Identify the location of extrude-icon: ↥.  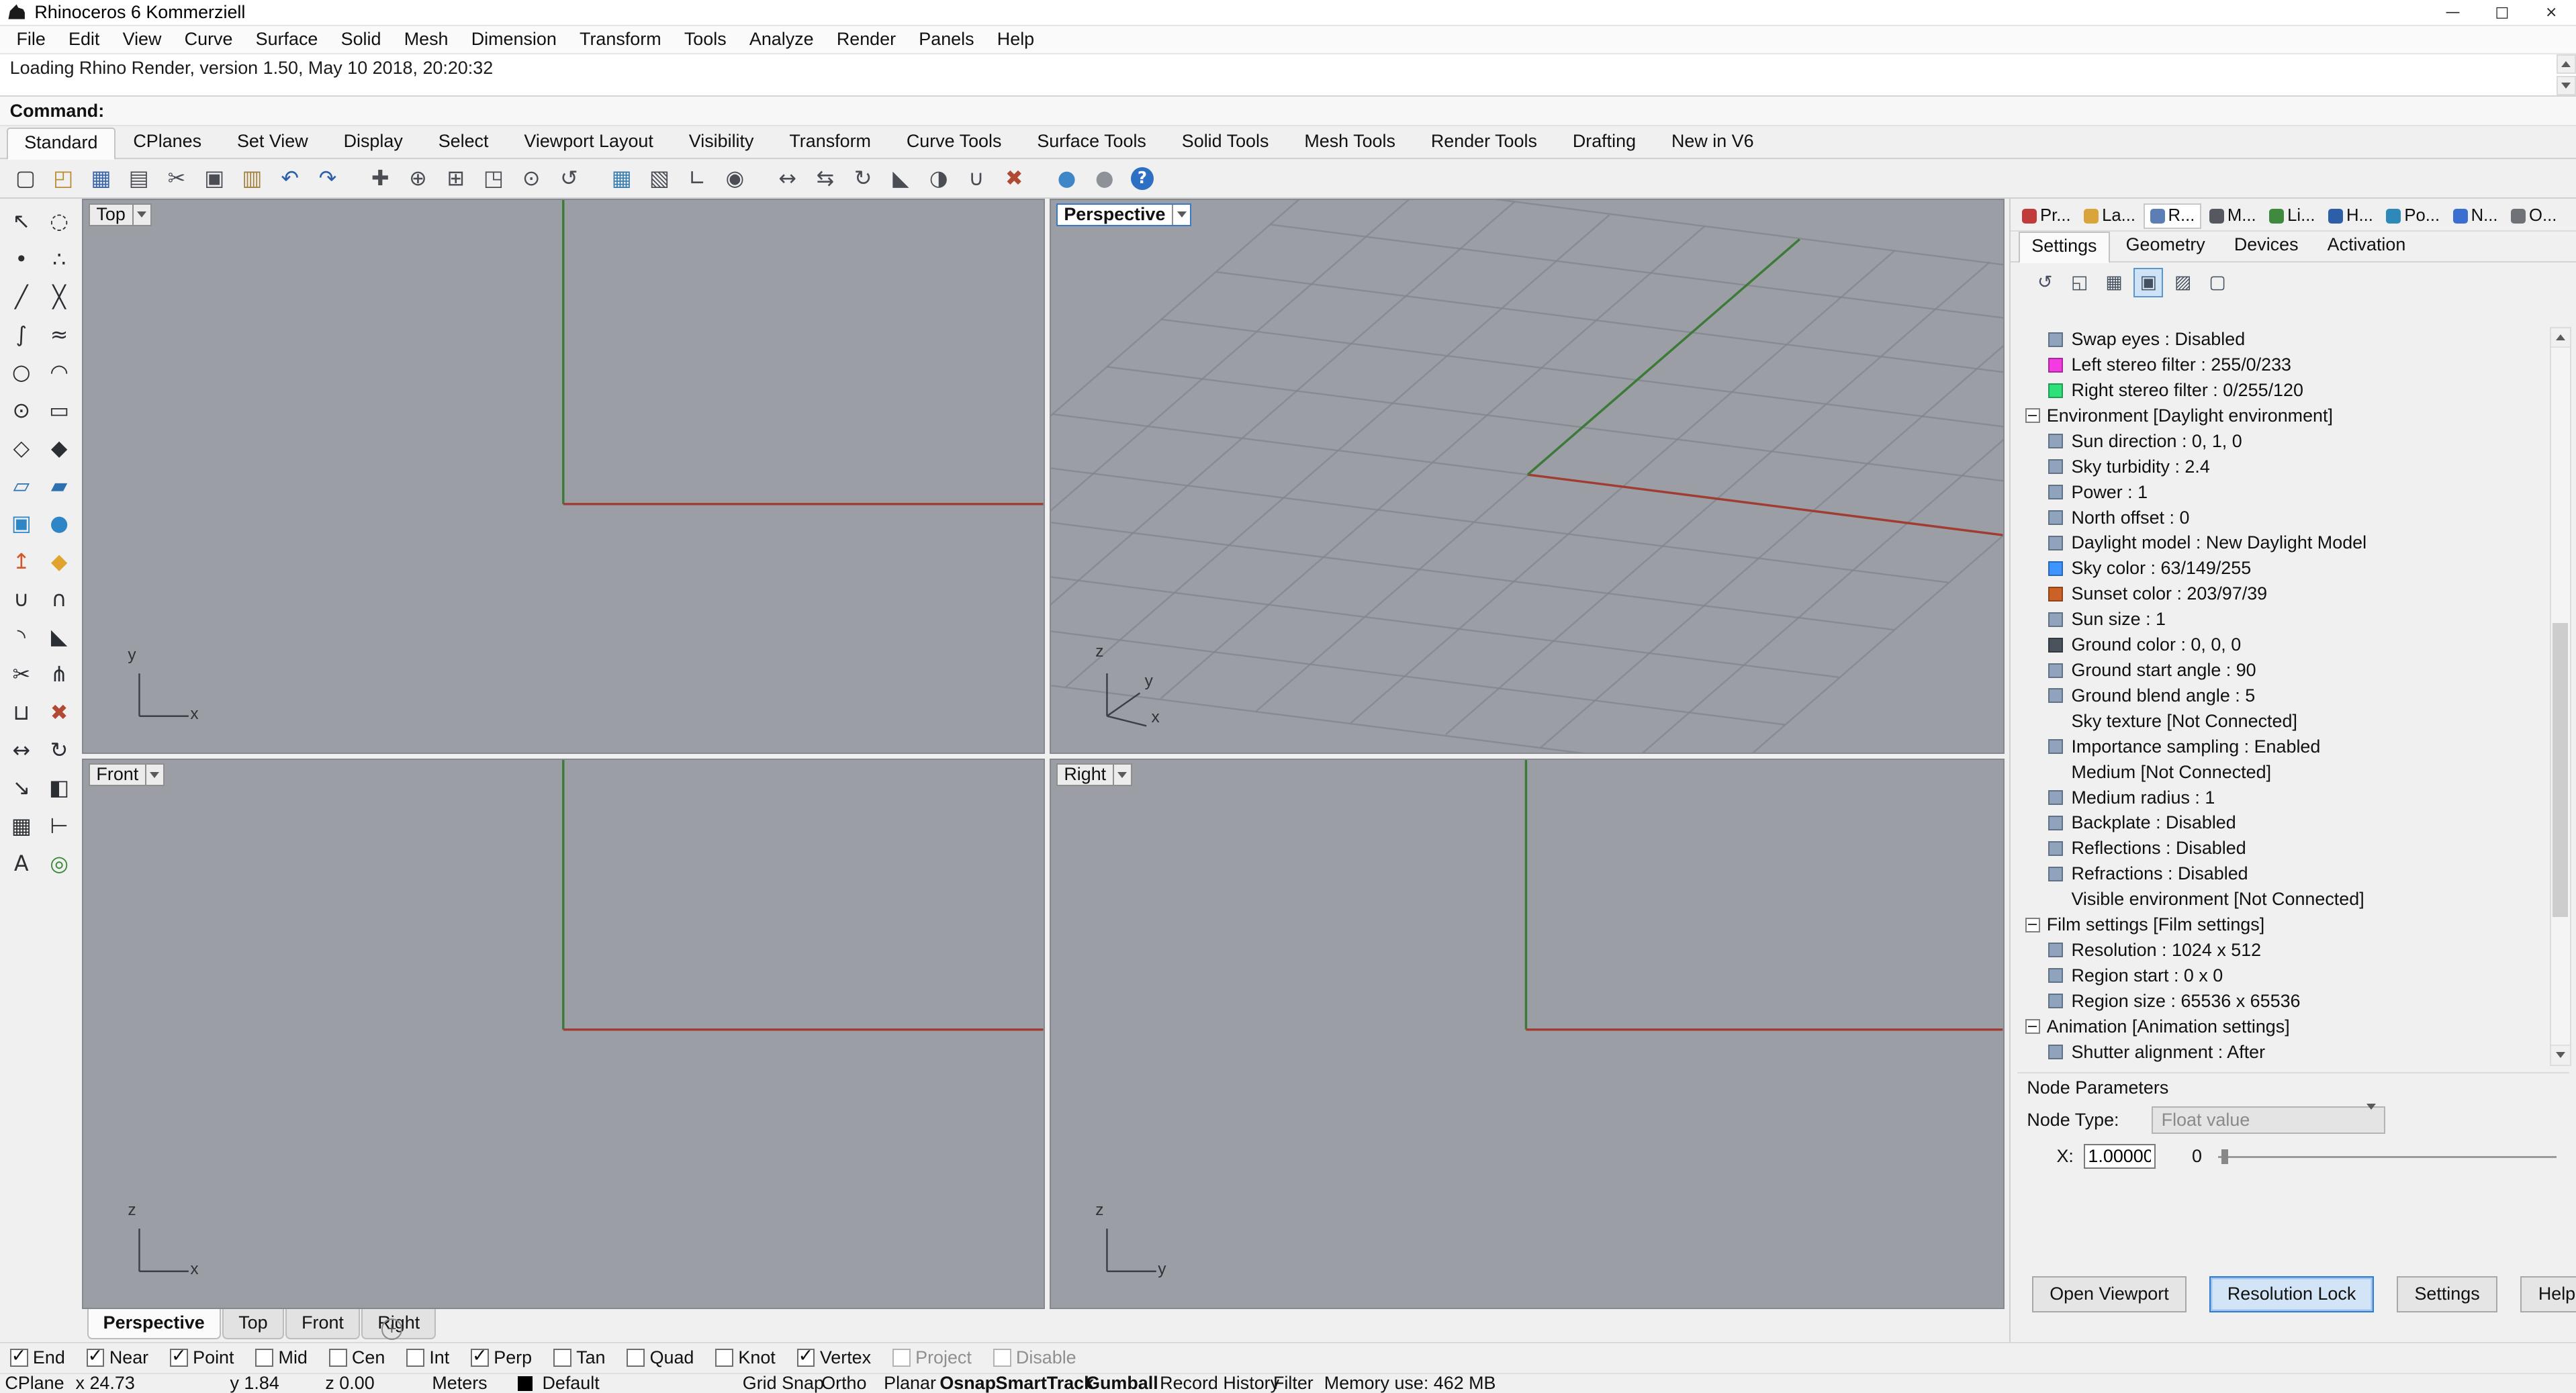
(21, 562).